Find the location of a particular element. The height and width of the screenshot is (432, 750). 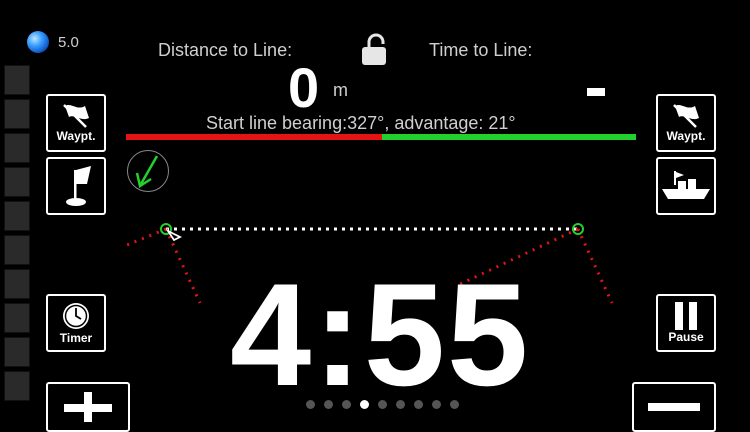

page-indicator is located at coordinates (382, 404).